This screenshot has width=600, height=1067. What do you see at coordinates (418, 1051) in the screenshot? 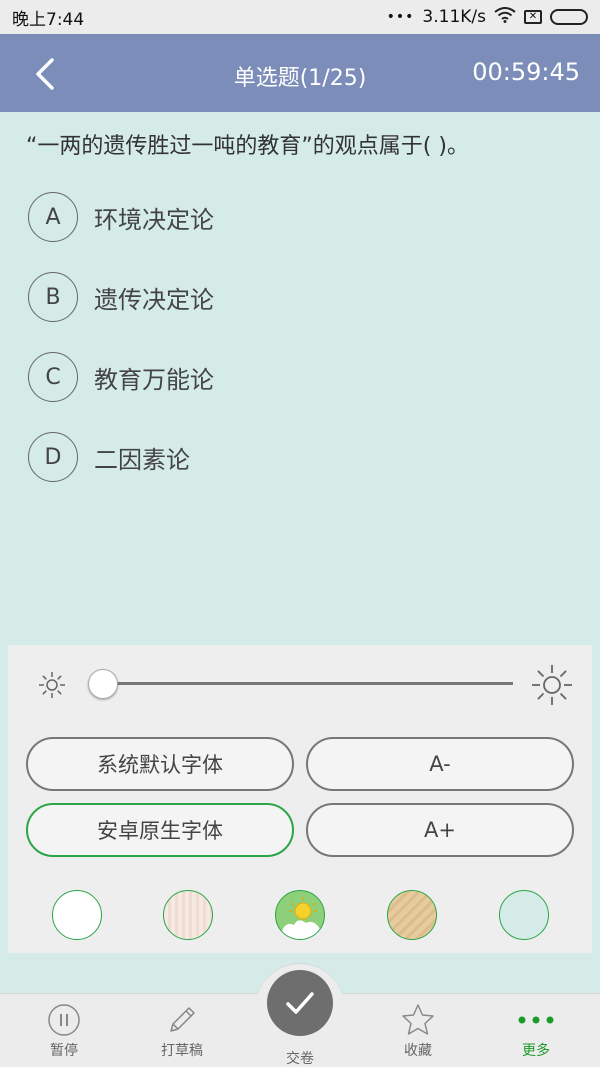
I see `tab-label: 收藏` at bounding box center [418, 1051].